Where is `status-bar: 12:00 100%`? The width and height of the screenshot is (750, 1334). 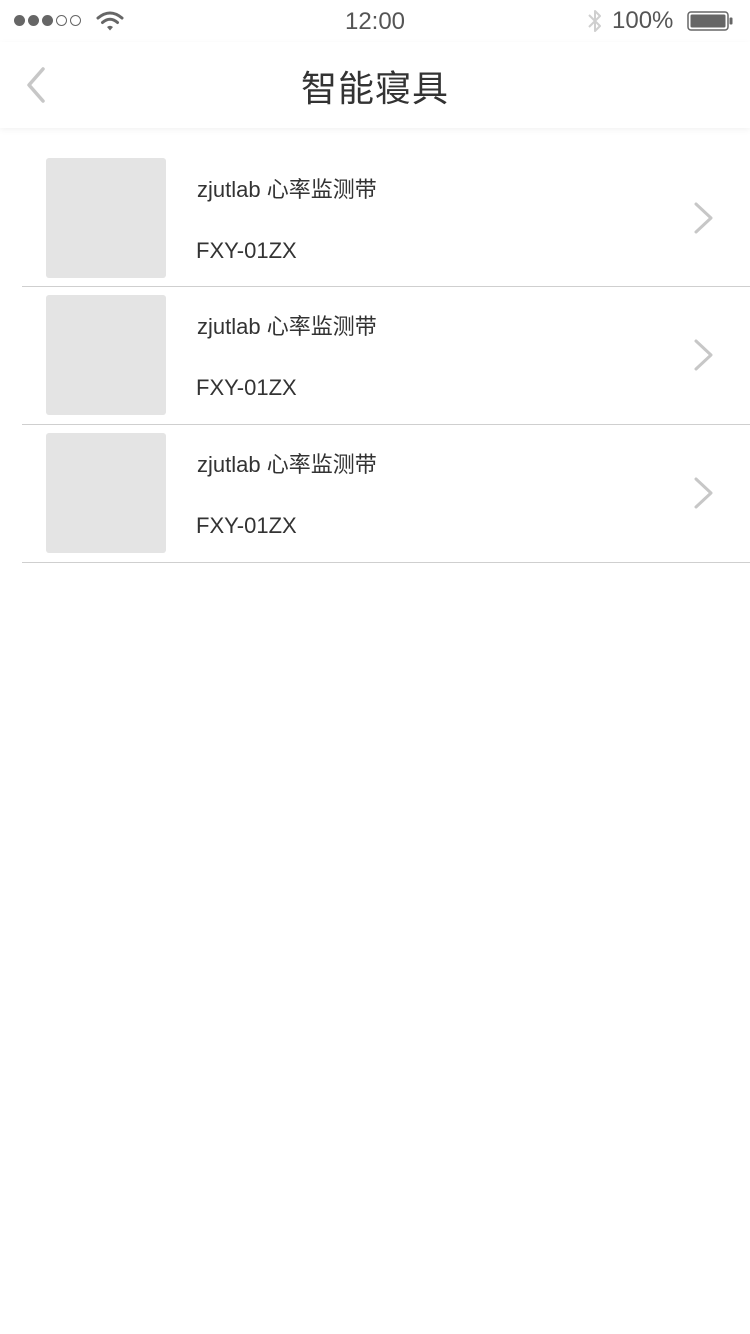
status-bar: 12:00 100% is located at coordinates (375, 21).